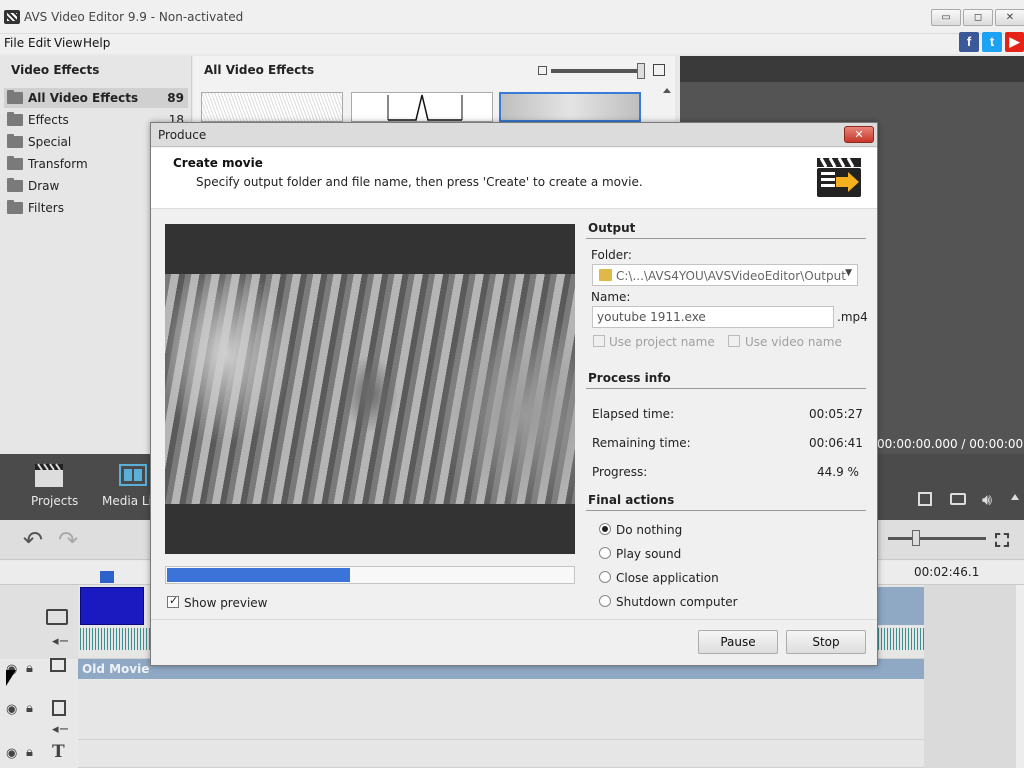 The height and width of the screenshot is (768, 1024). Describe the element at coordinates (946, 17) in the screenshot. I see `minimize-button: ▭` at that location.